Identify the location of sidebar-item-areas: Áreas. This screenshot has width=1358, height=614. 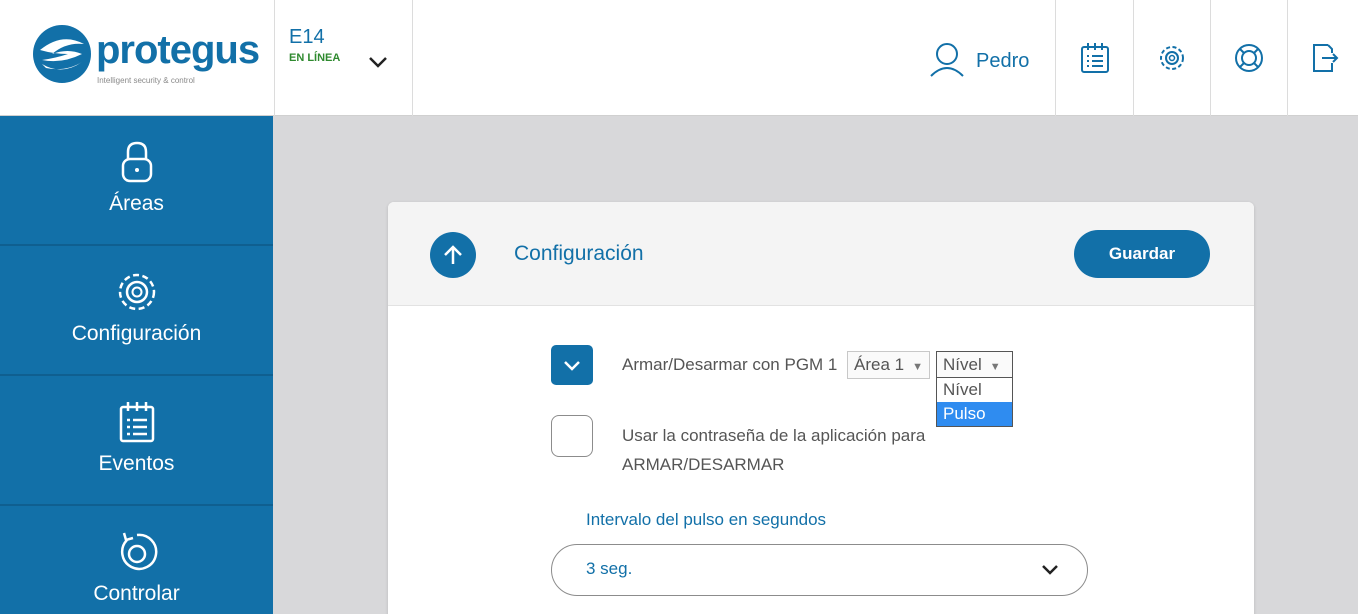
(136, 181).